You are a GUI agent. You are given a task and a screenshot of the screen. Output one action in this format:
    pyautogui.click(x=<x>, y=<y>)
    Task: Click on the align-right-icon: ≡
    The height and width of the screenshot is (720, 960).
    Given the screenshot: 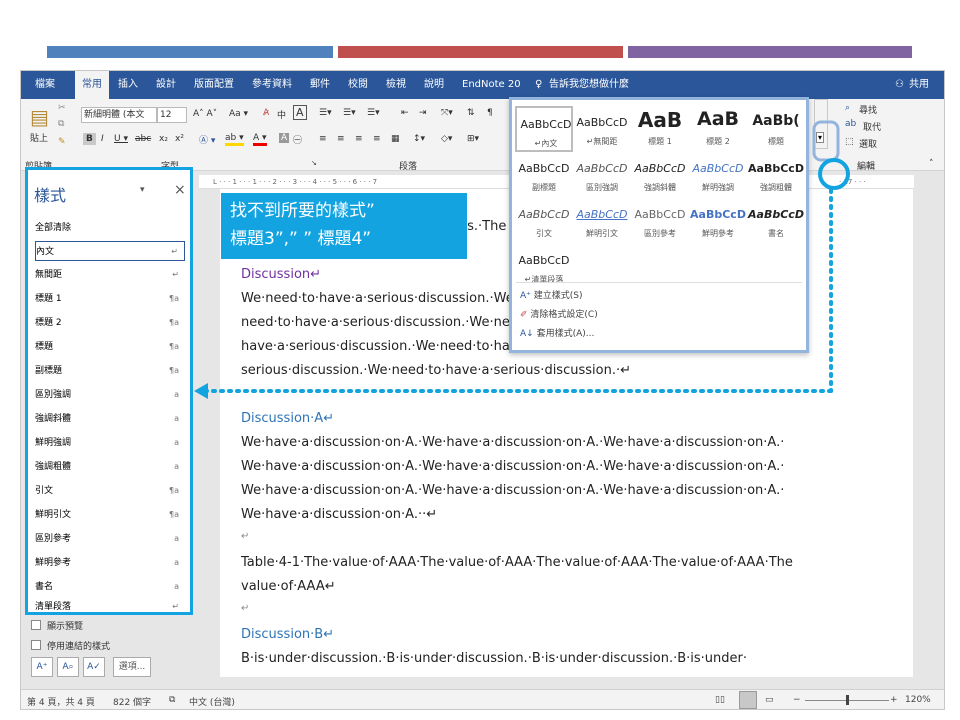 What is the action you would take?
    pyautogui.click(x=359, y=139)
    